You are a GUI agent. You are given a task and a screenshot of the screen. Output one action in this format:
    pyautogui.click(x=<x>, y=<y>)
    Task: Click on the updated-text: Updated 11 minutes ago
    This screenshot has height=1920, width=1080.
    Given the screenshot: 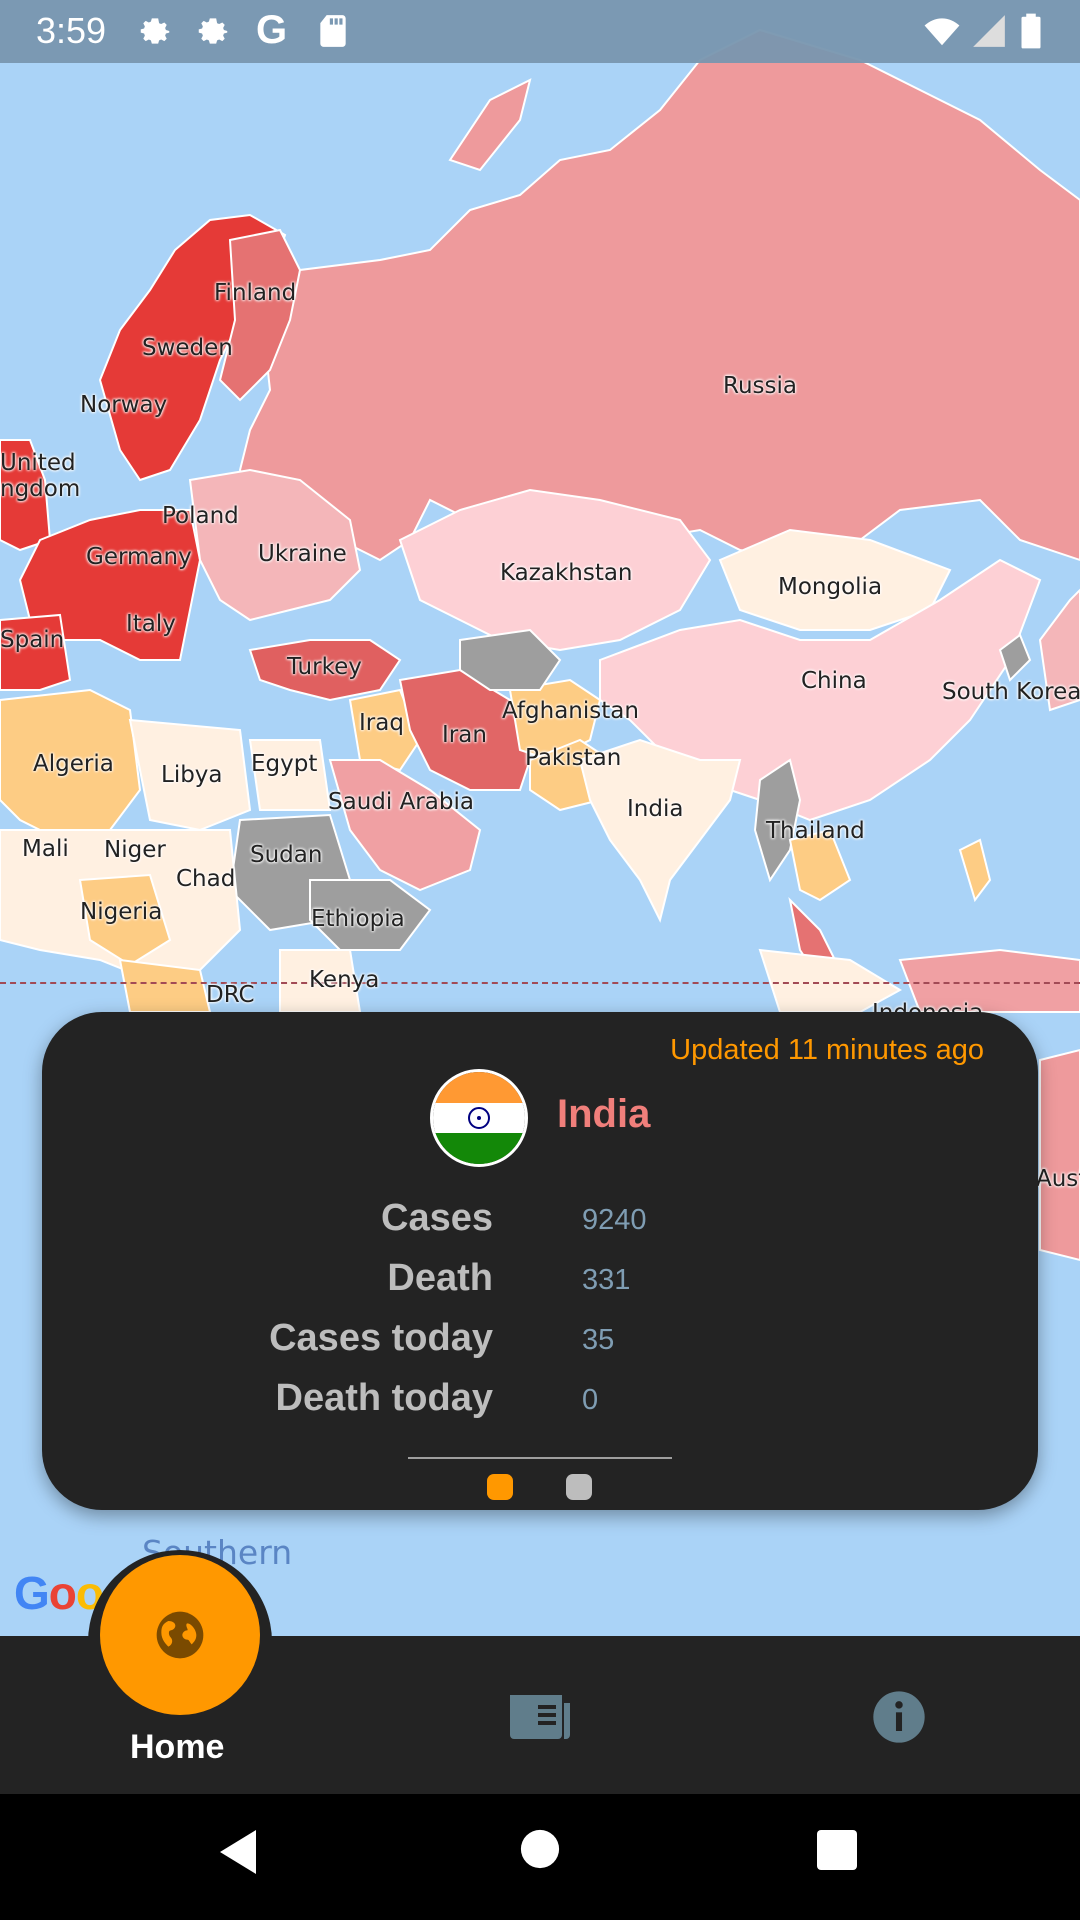 What is the action you would take?
    pyautogui.click(x=827, y=1050)
    